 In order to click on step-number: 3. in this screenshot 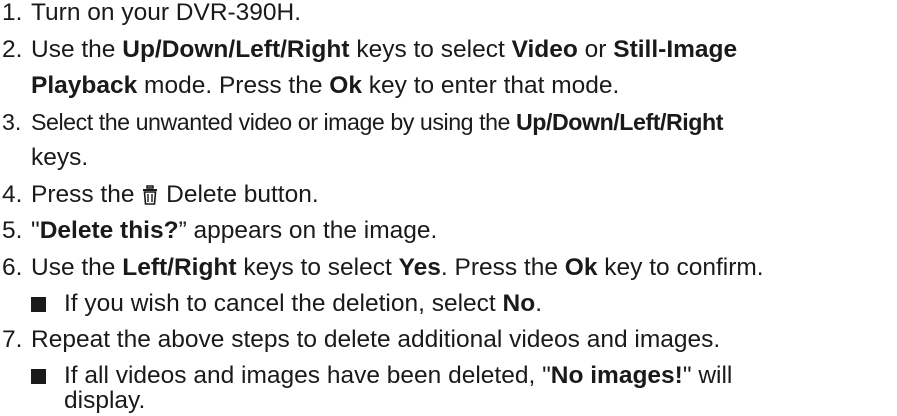, I will do `click(12, 122)`.